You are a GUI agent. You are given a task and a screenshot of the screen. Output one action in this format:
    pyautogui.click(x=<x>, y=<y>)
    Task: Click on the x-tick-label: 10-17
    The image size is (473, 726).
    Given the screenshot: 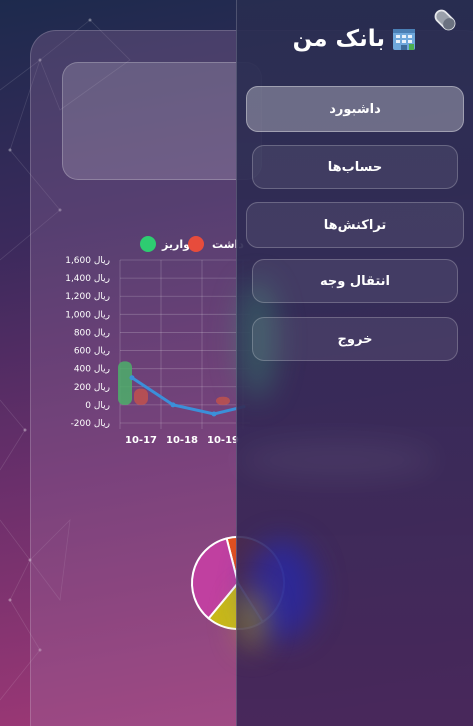 What is the action you would take?
    pyautogui.click(x=141, y=440)
    